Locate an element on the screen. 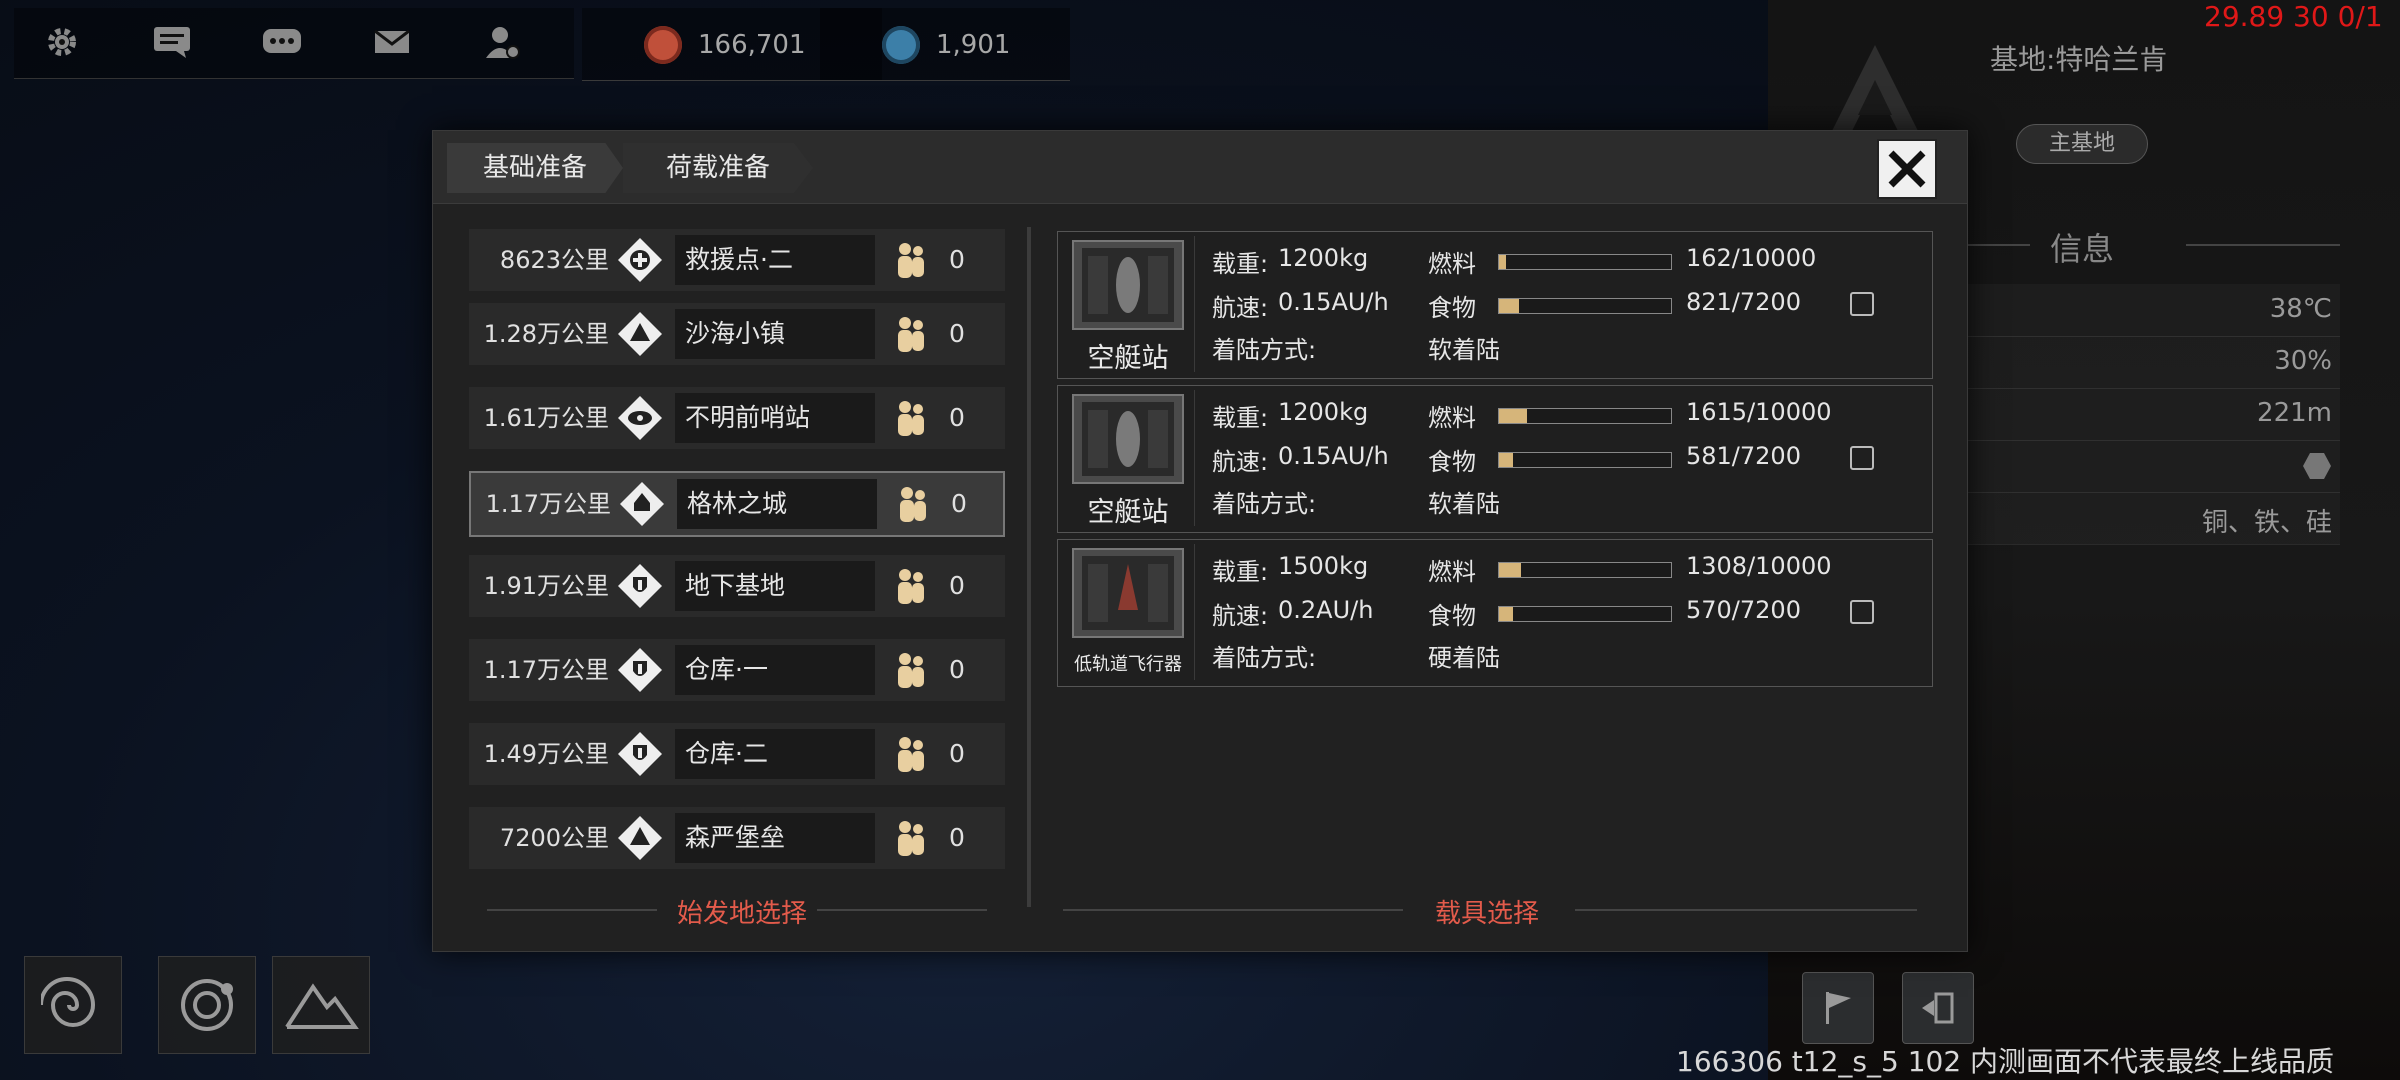 This screenshot has width=2400, height=1080. origin-distance: 1.17万公里 is located at coordinates (548, 504).